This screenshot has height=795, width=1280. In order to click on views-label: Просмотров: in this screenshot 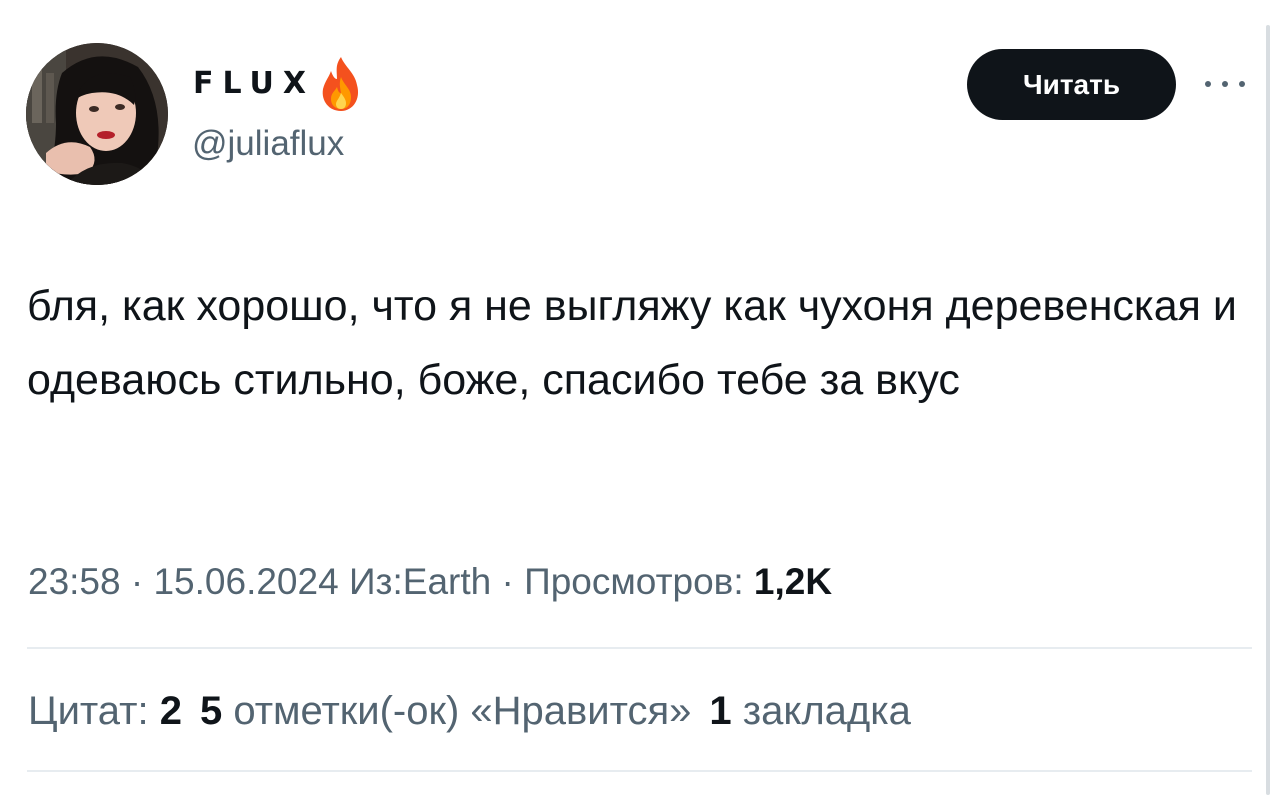, I will do `click(639, 581)`.